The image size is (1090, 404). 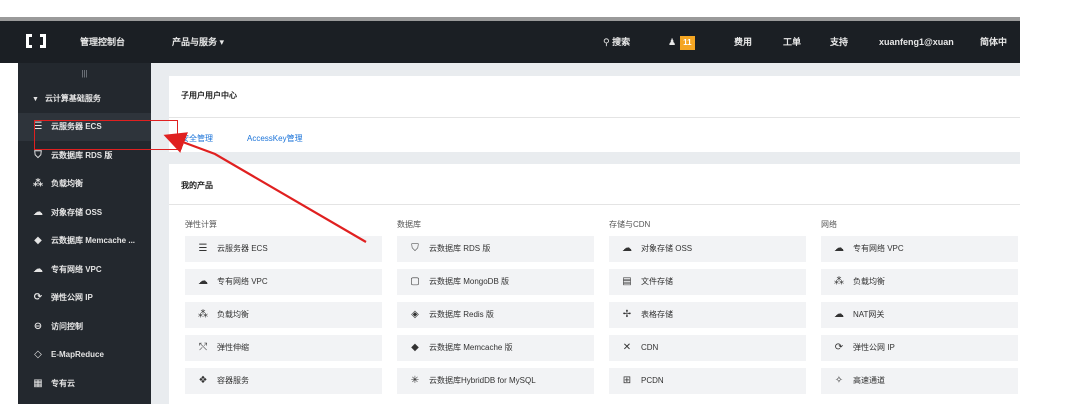 I want to click on product-category-heading: 存储与CDN, so click(x=630, y=224).